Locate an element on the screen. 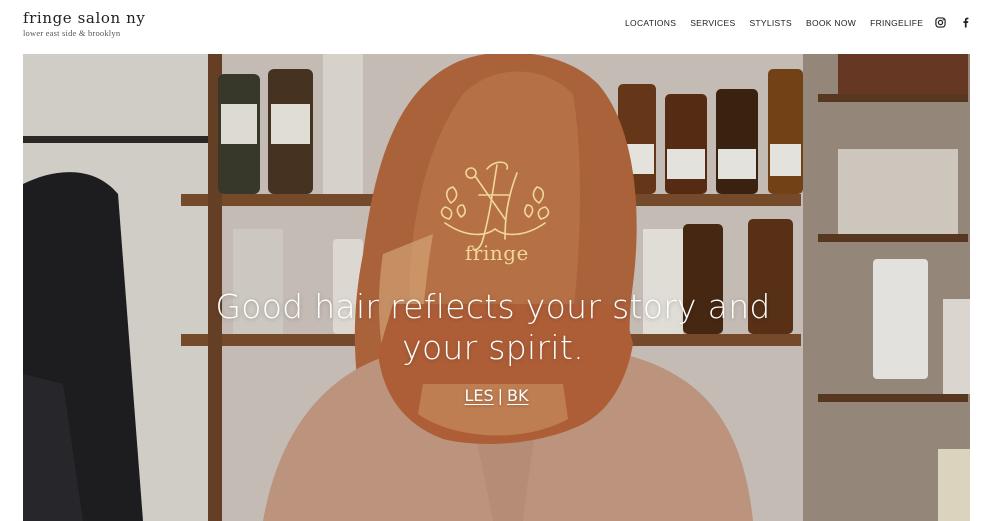  nav-fringelife: FRINGELIFE is located at coordinates (896, 23).